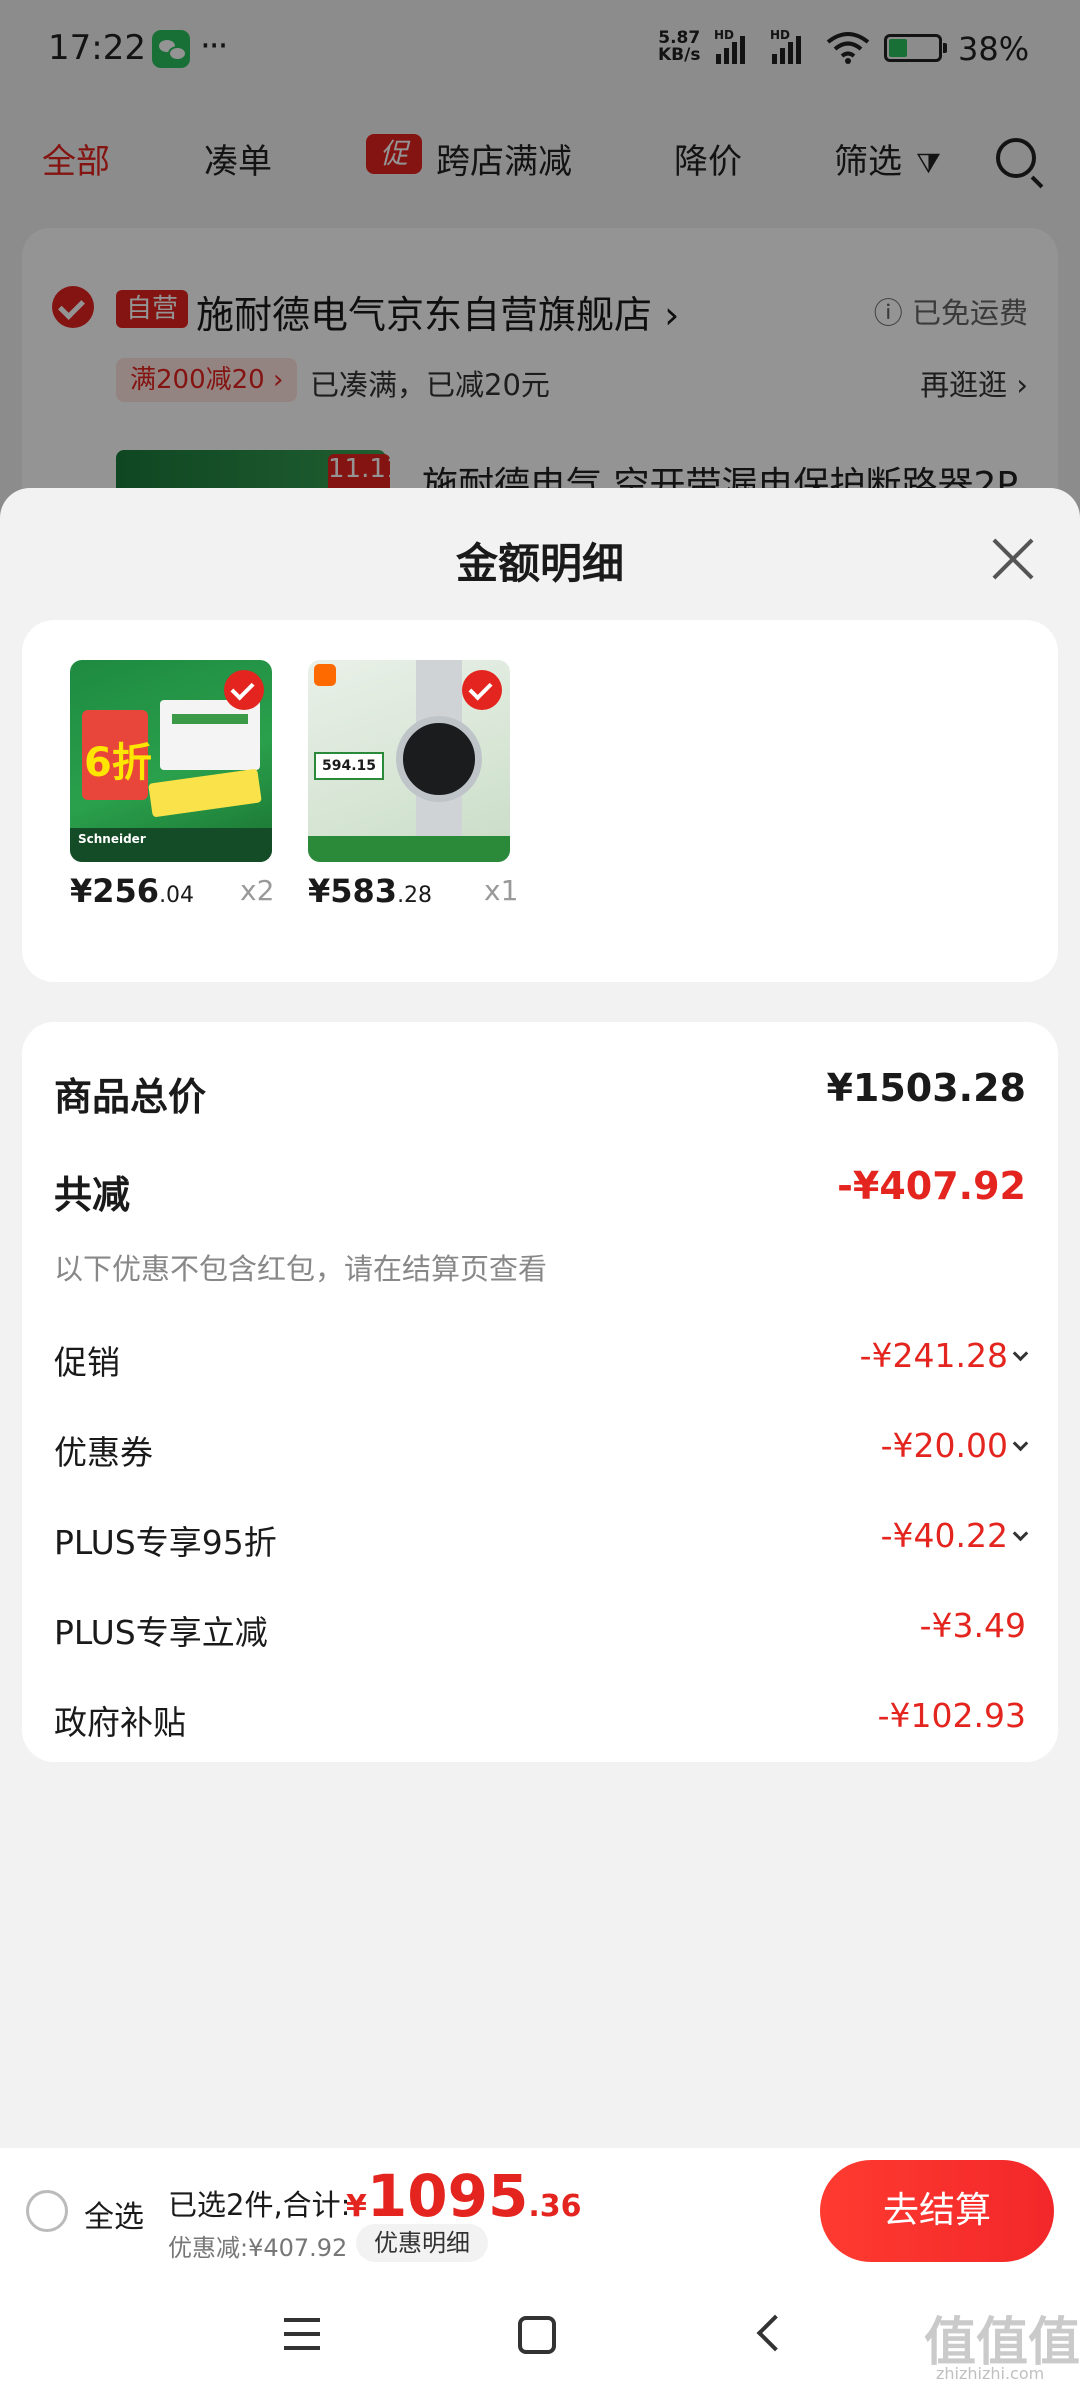 The width and height of the screenshot is (1080, 2400). Describe the element at coordinates (409, 849) in the screenshot. I see `image-footer` at that location.